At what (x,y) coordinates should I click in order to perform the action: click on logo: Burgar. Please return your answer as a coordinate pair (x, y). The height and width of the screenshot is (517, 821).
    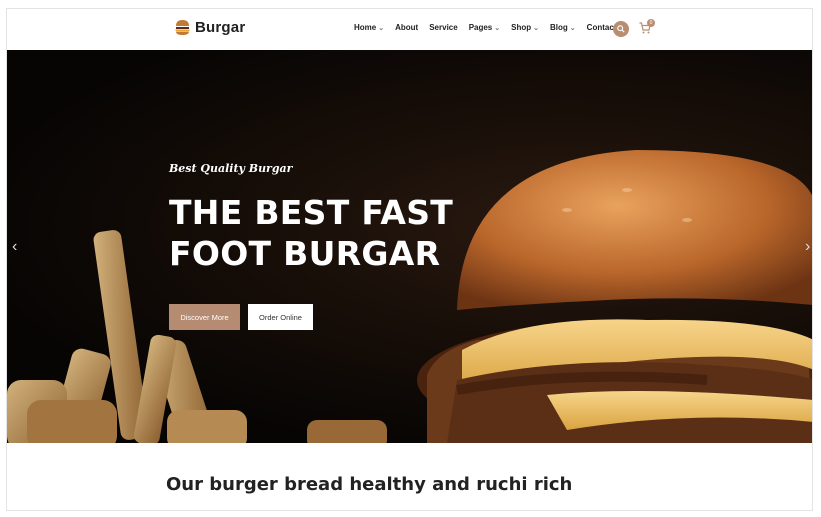
    Looking at the image, I should click on (210, 27).